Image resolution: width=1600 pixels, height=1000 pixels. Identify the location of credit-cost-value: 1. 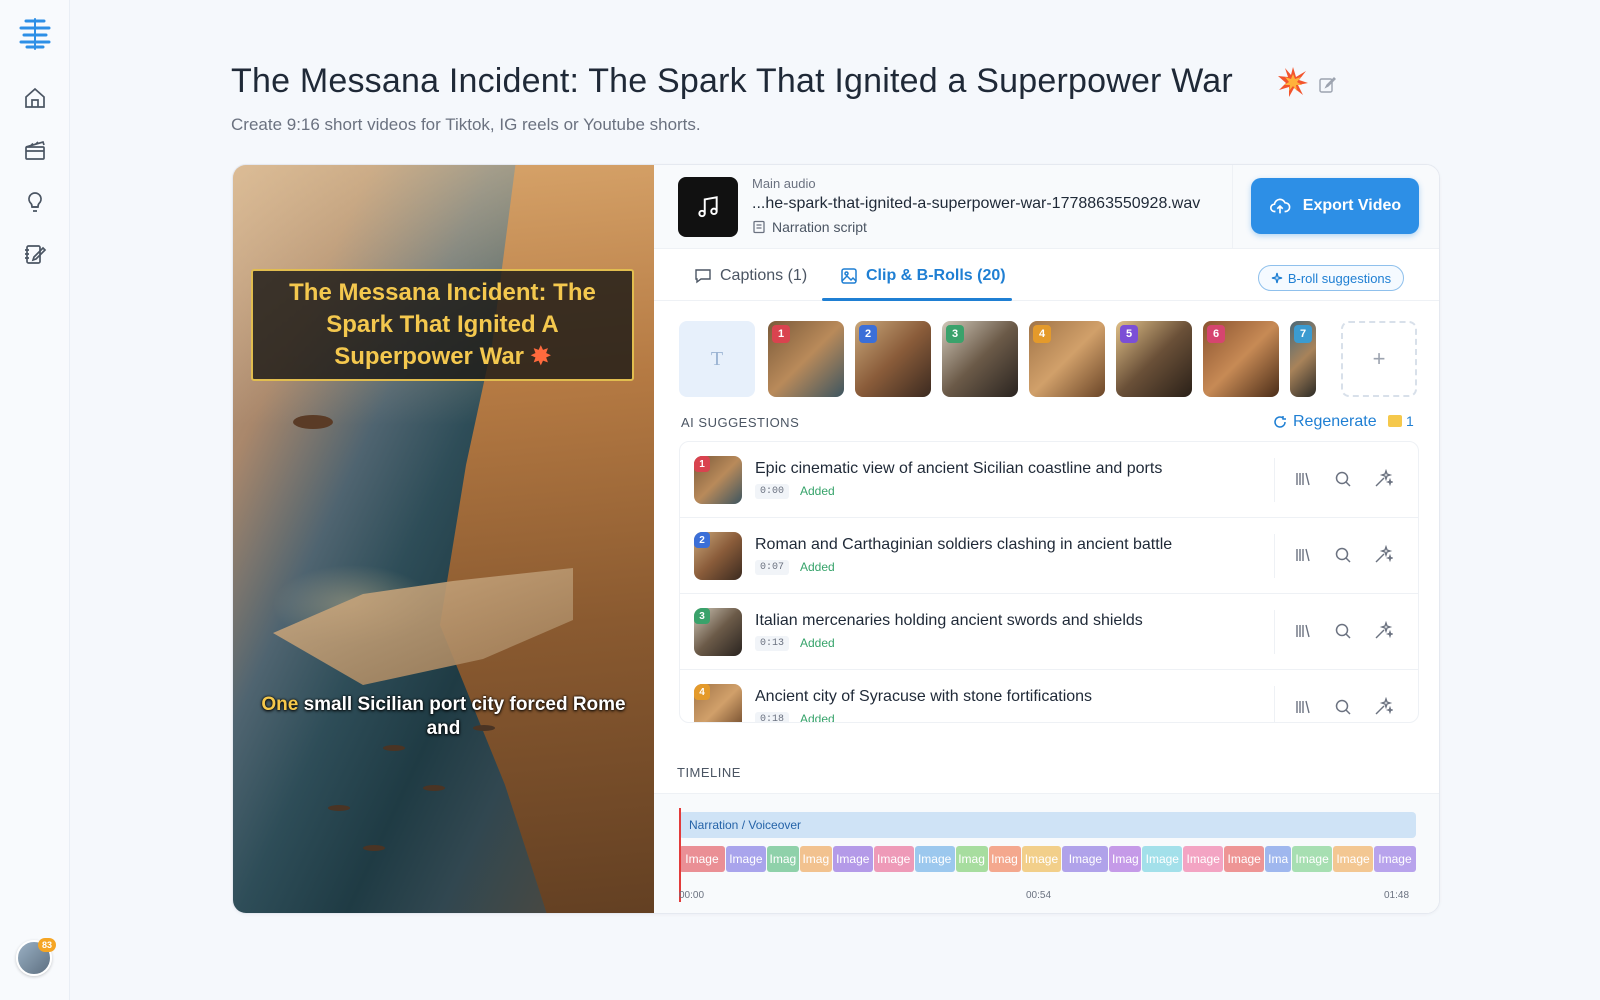
(1410, 421).